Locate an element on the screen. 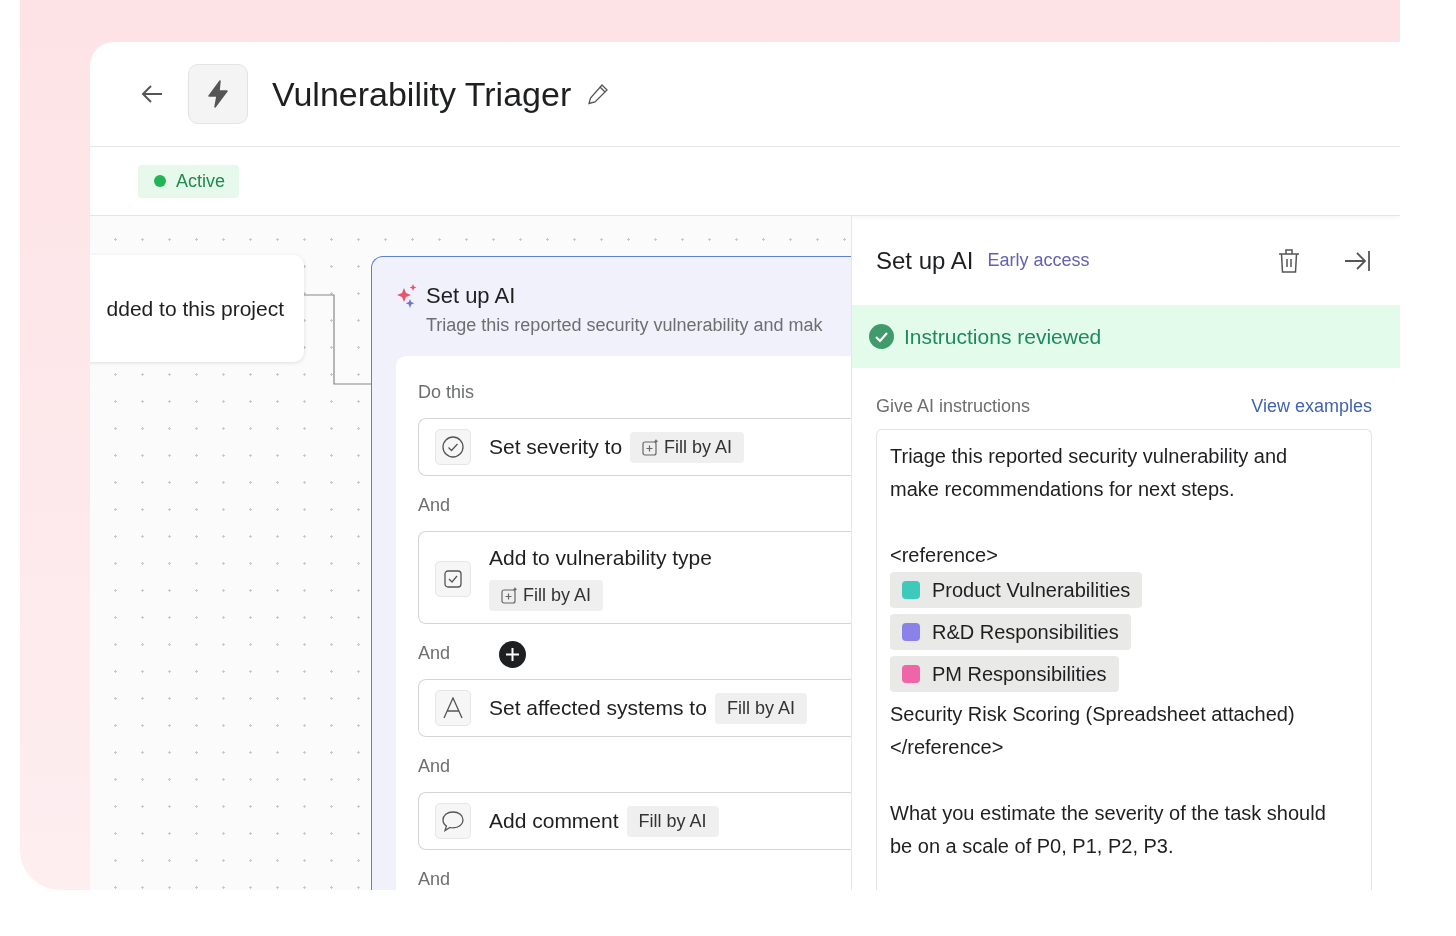  field-label: Give AI instructions is located at coordinates (953, 406).